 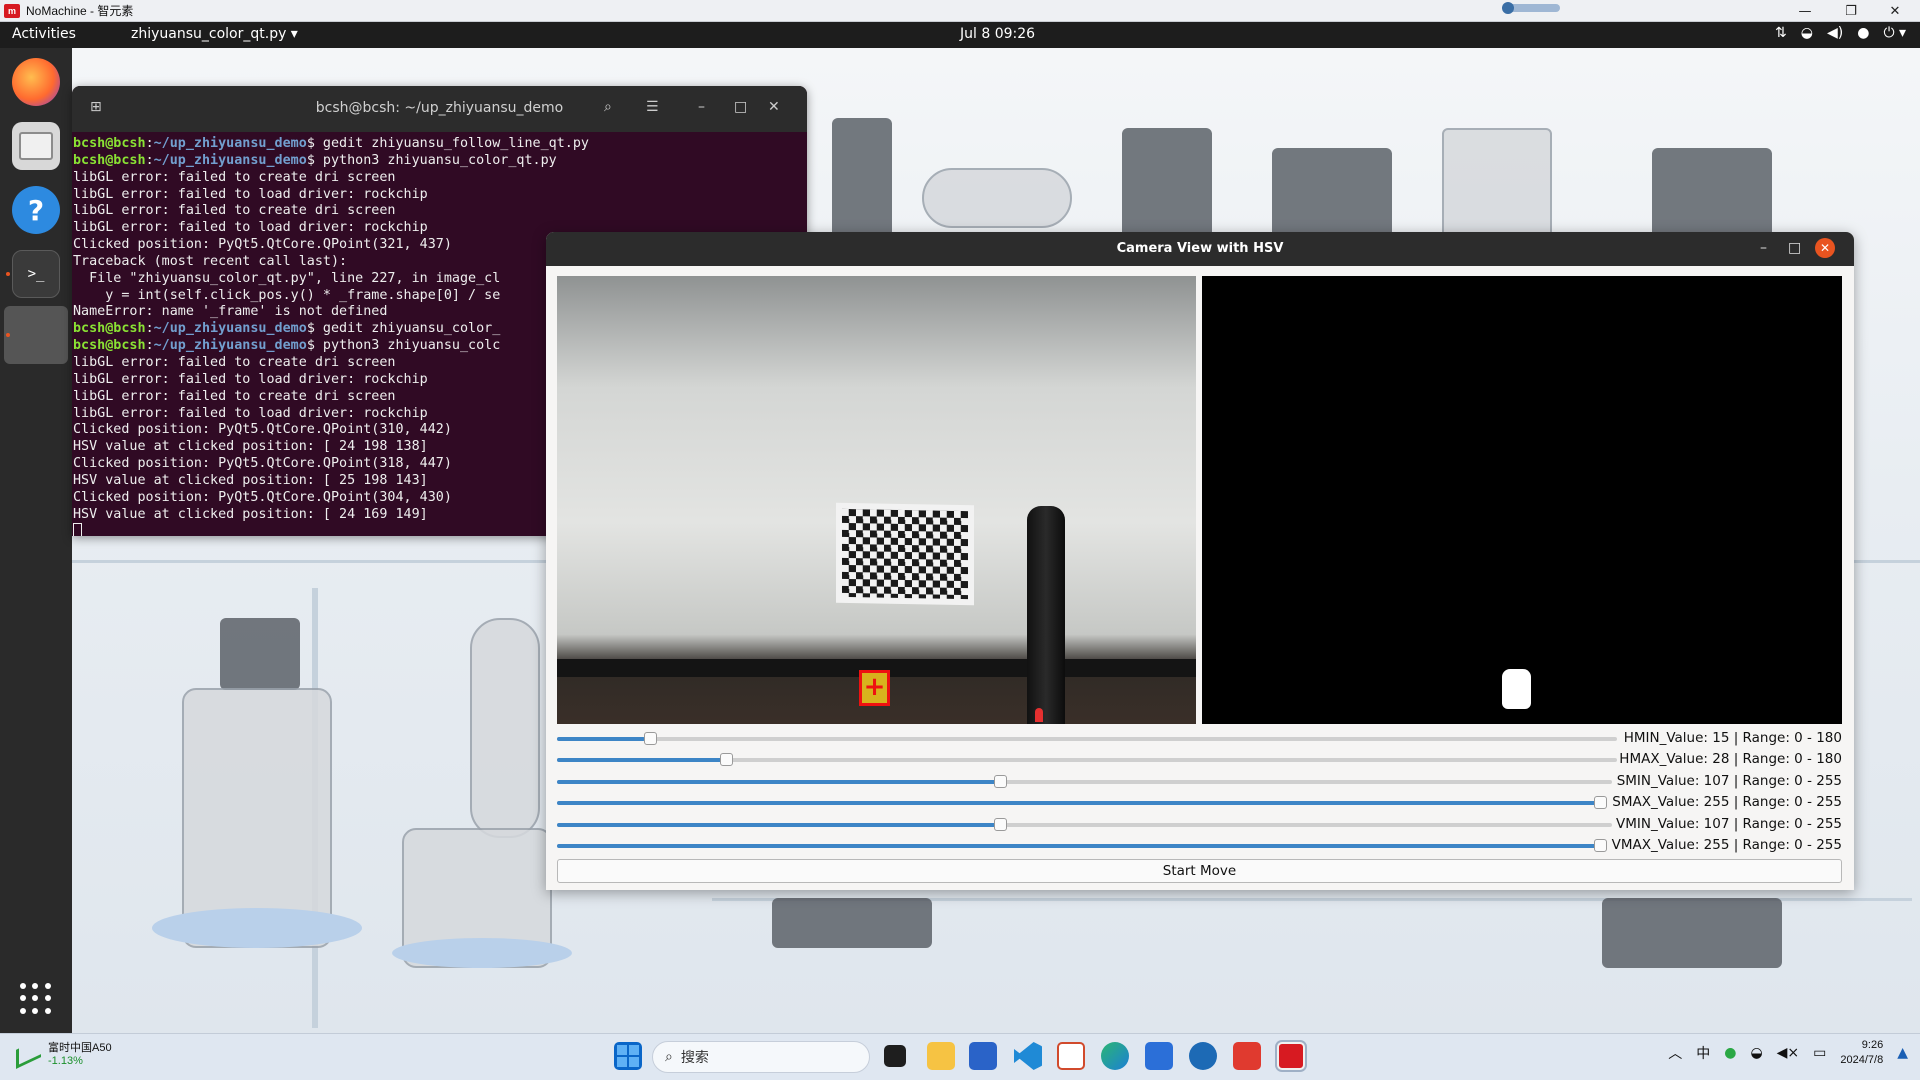 I want to click on system-tray: ︿ 中 ● ◒ ◀× ▭ 9:26 2024/7/8 ▲, so click(x=1788, y=1053).